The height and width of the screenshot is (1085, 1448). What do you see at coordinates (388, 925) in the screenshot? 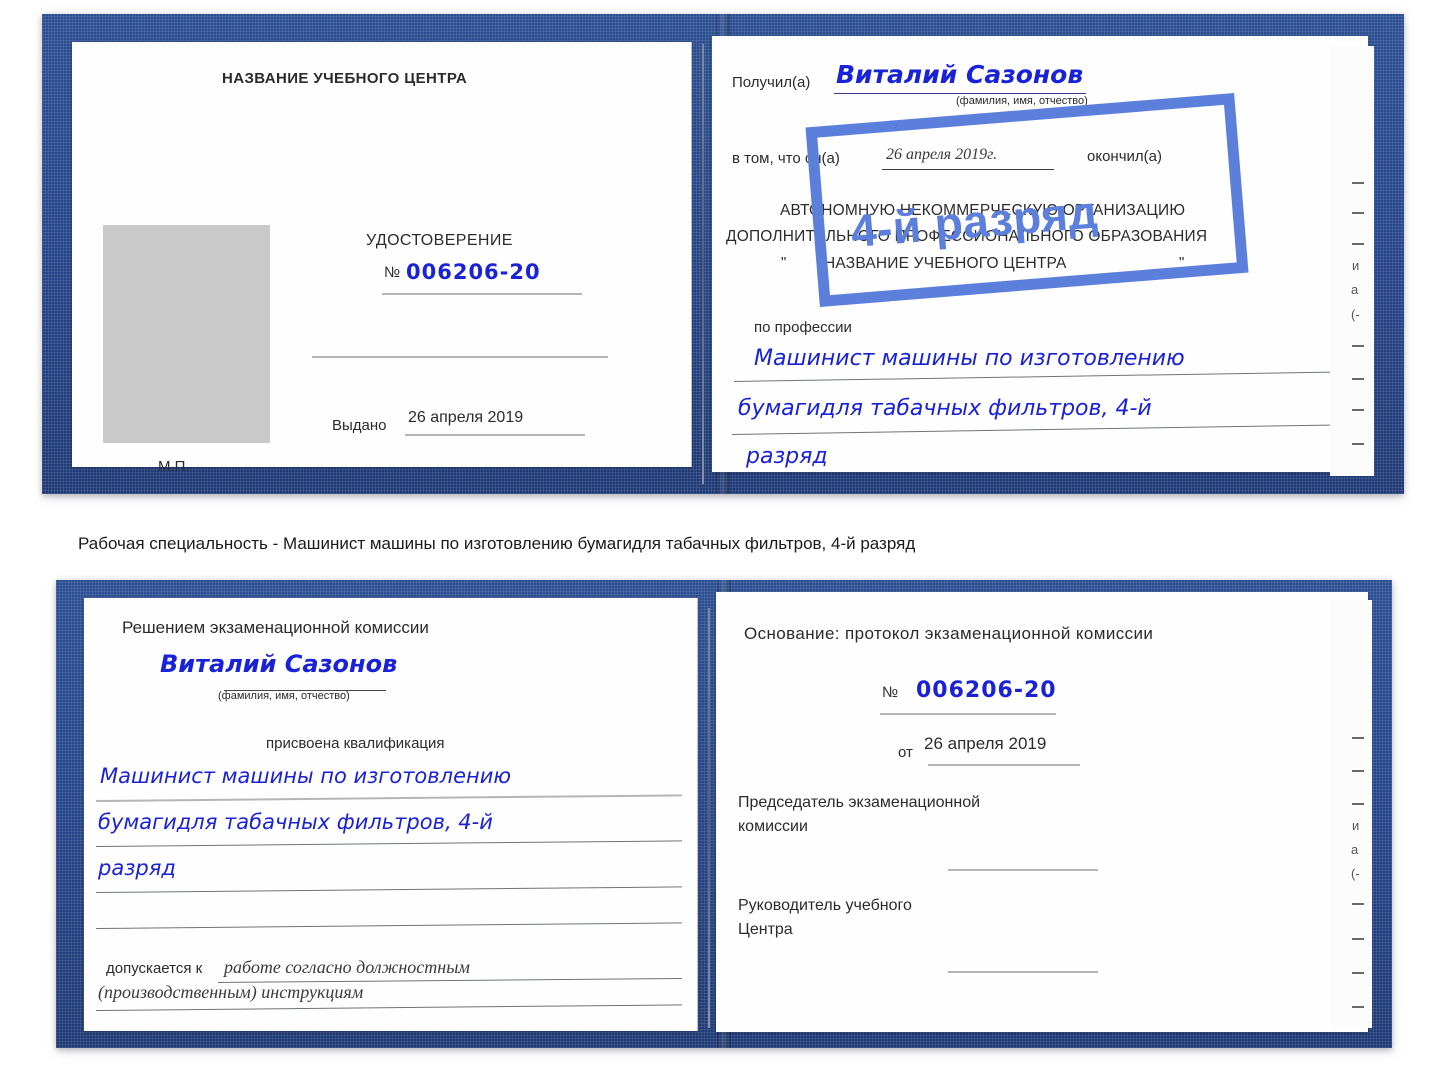
I see `qual-rule4` at bounding box center [388, 925].